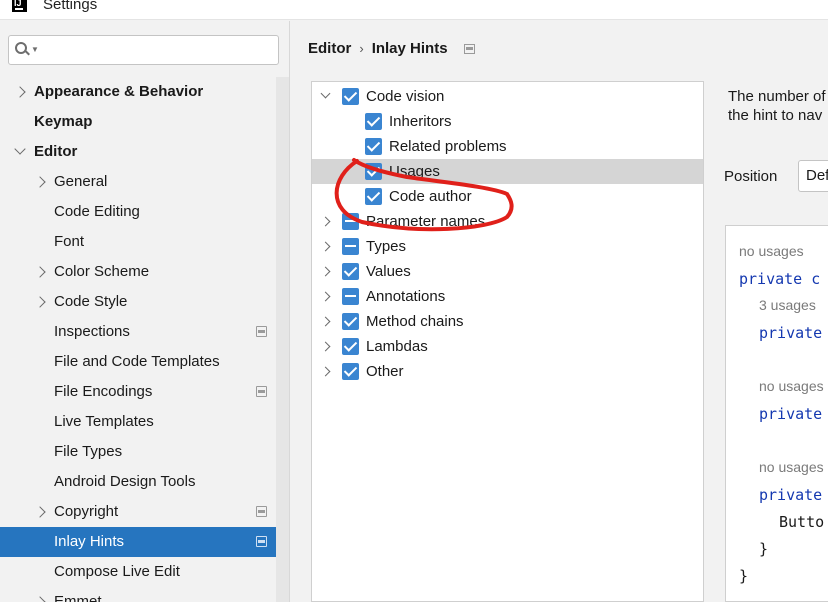  I want to click on sidebar-item-label: Font, so click(69, 241).